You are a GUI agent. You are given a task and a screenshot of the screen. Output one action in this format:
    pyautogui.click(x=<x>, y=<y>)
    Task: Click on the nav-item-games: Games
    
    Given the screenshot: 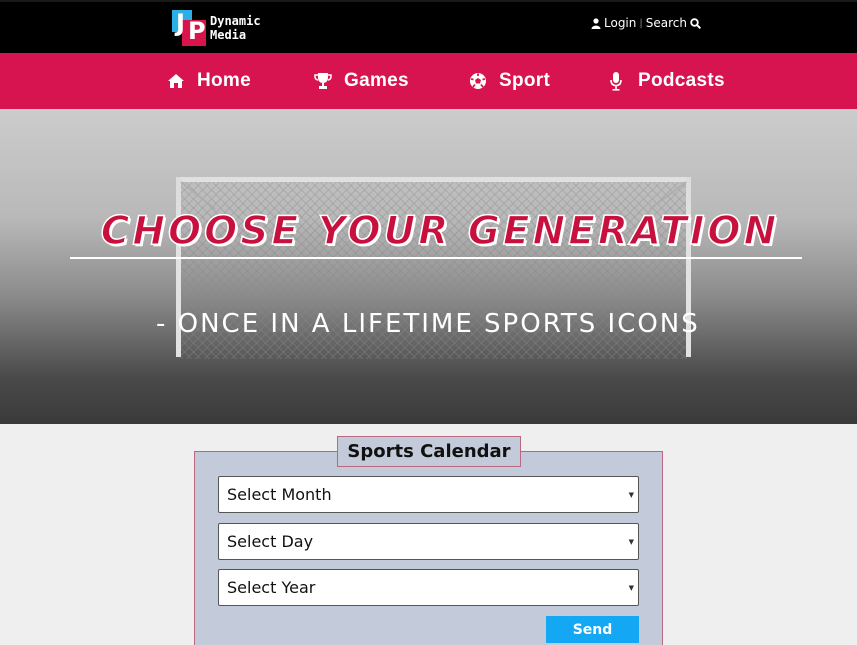 What is the action you would take?
    pyautogui.click(x=361, y=81)
    